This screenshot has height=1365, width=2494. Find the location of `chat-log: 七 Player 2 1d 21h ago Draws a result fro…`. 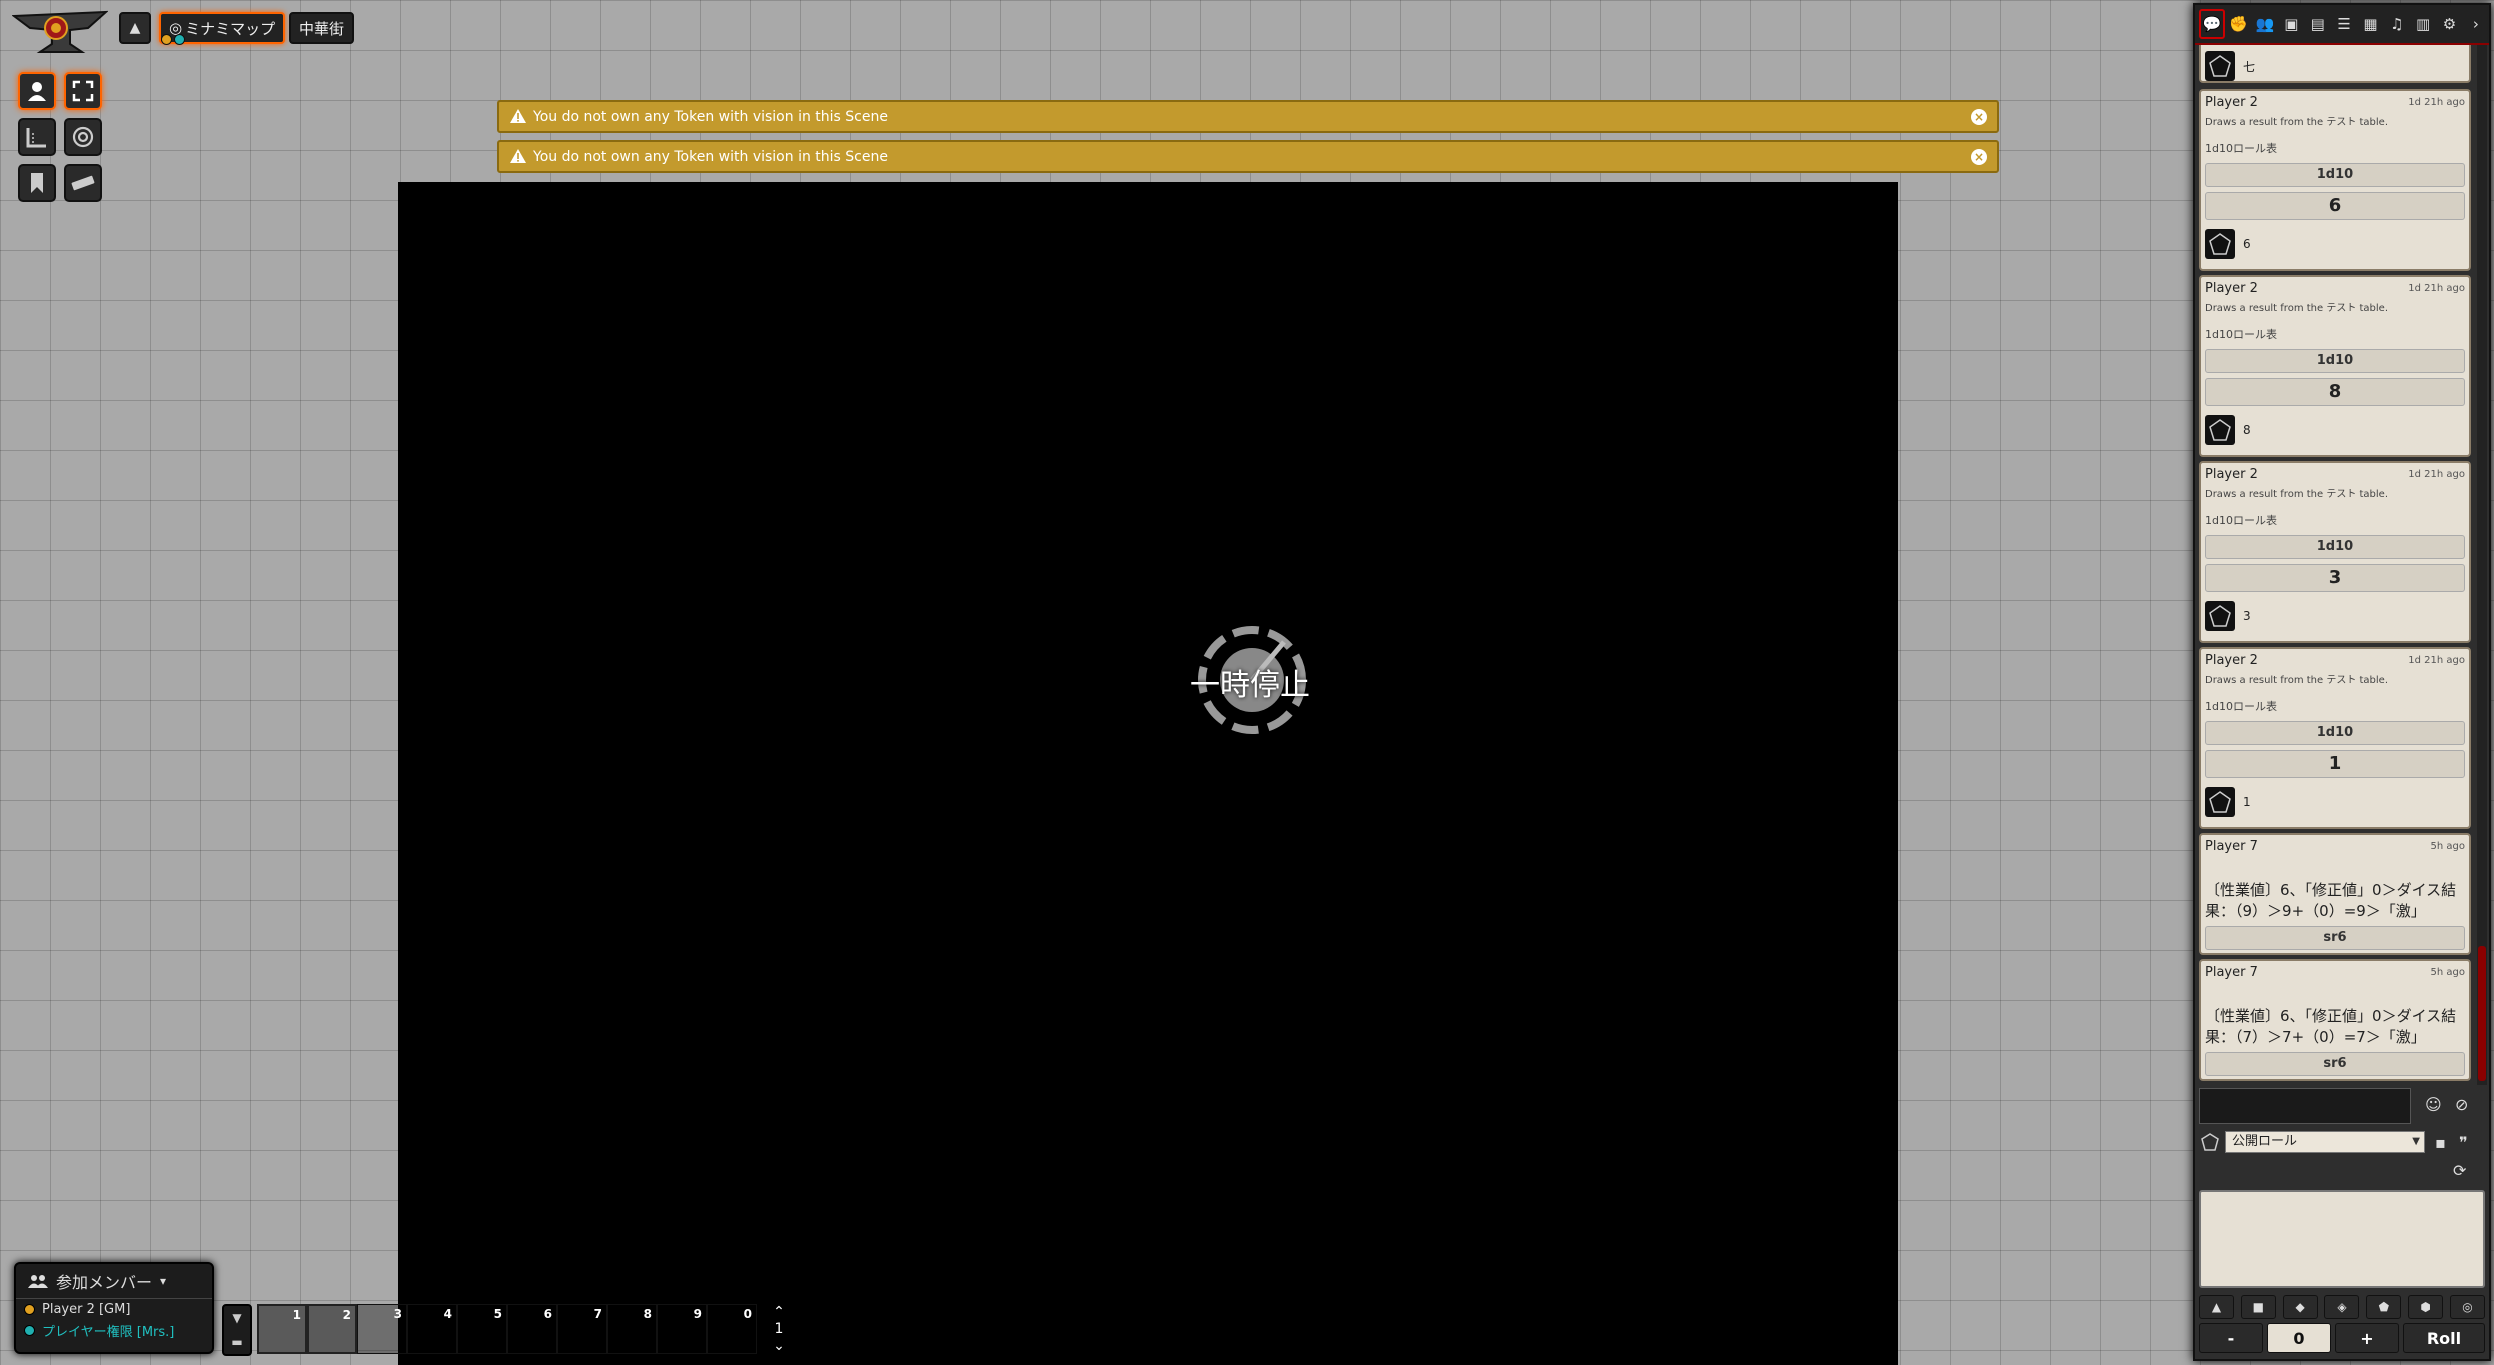

chat-log: 七 Player 2 1d 21h ago Draws a result fro… is located at coordinates (2337, 565).